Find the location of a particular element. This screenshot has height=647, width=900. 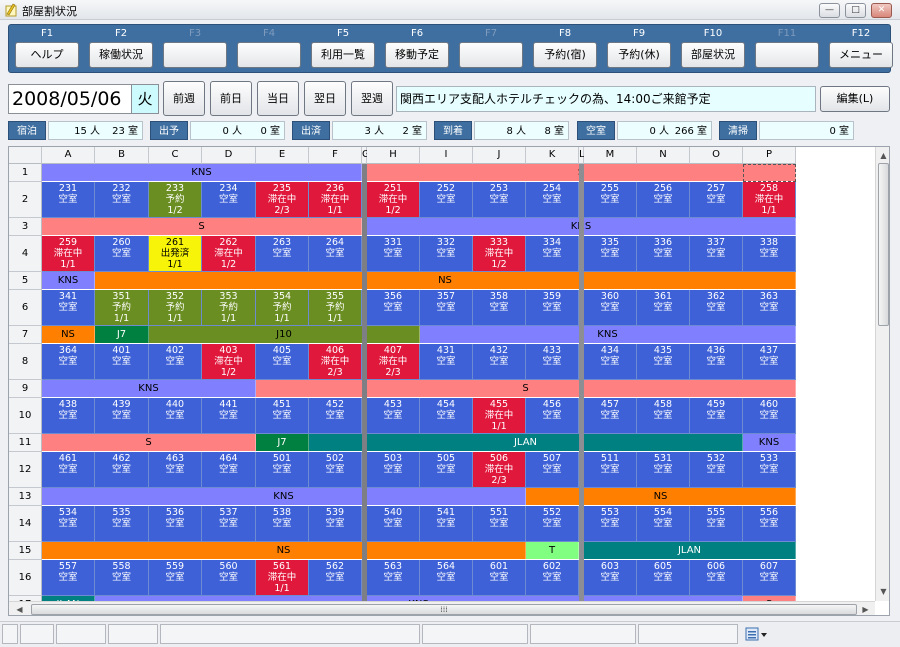

fkey-f5-button: 利用一覧 is located at coordinates (343, 55).